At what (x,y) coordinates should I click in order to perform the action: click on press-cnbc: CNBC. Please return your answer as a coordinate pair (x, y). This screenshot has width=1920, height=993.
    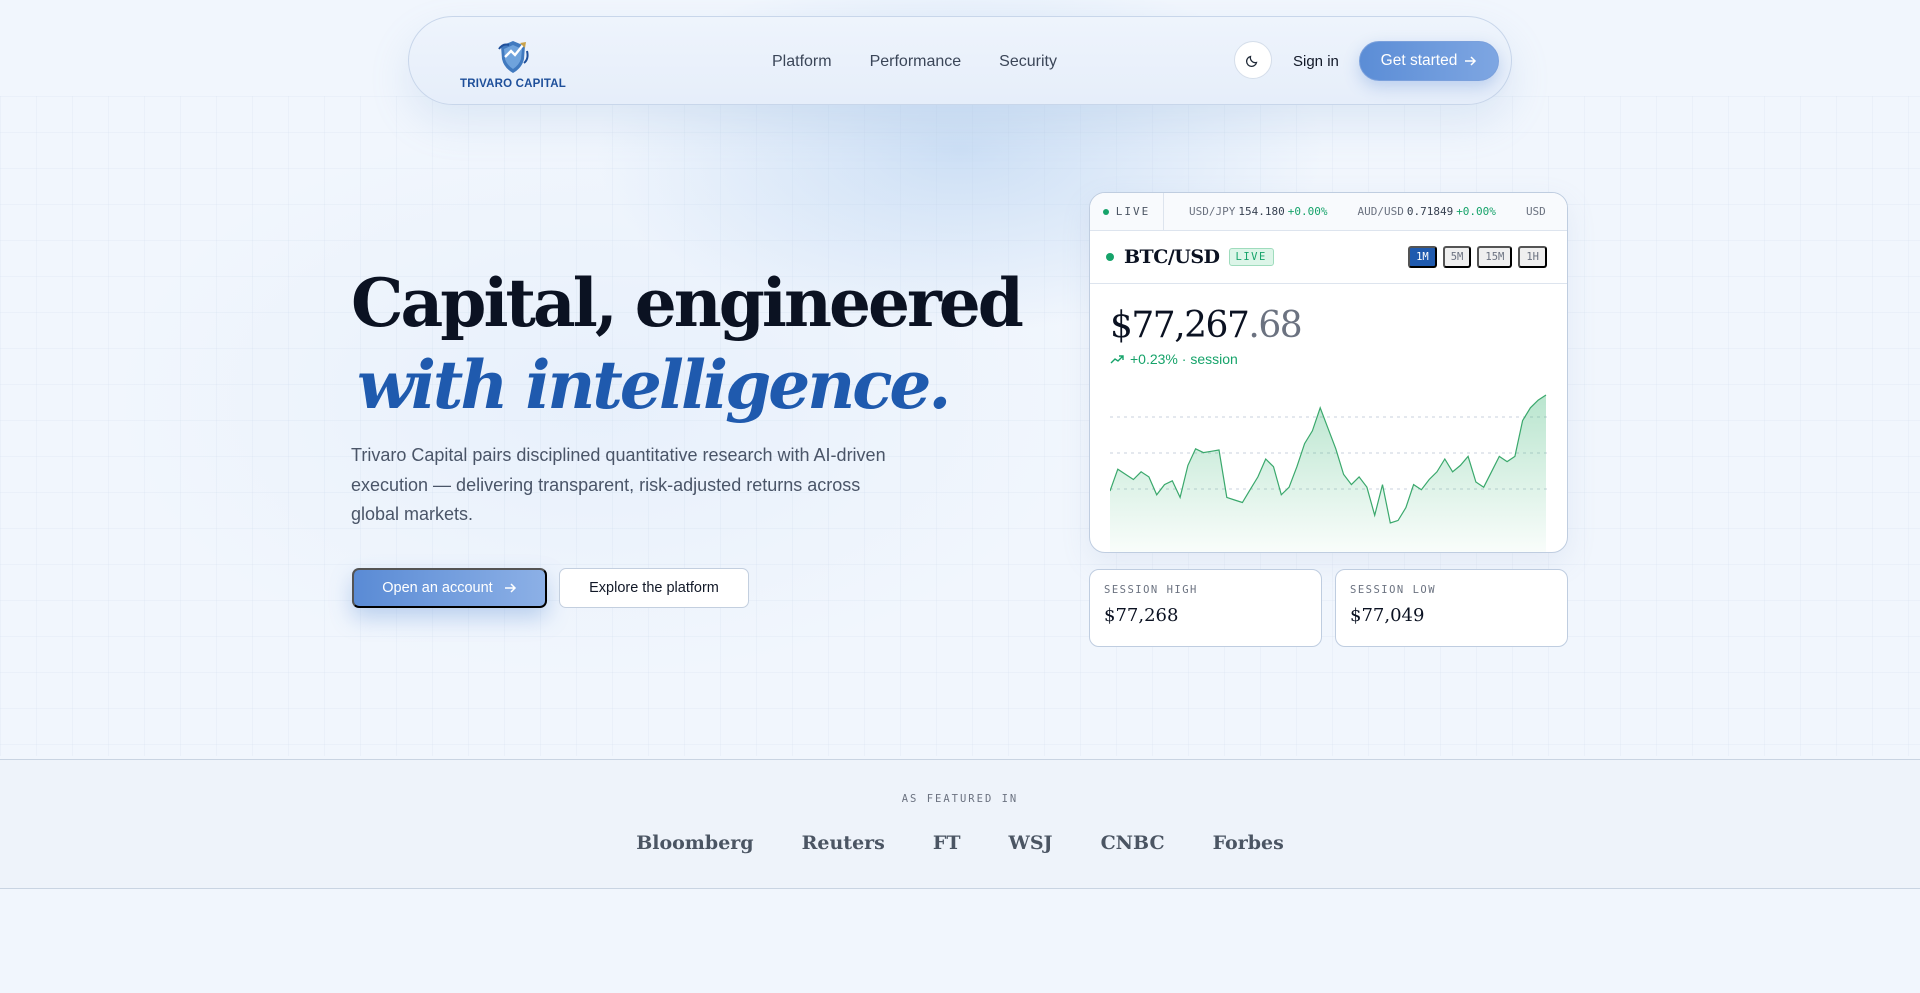
    Looking at the image, I should click on (1132, 843).